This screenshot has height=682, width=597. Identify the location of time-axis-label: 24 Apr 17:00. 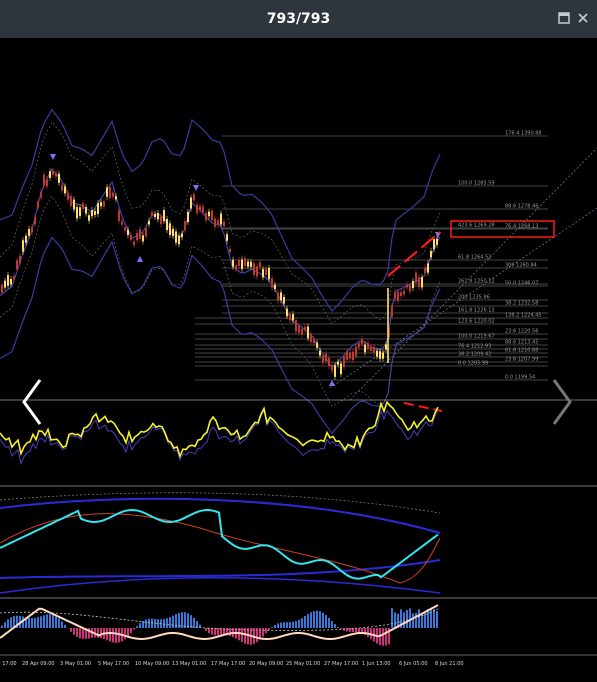
(8, 664).